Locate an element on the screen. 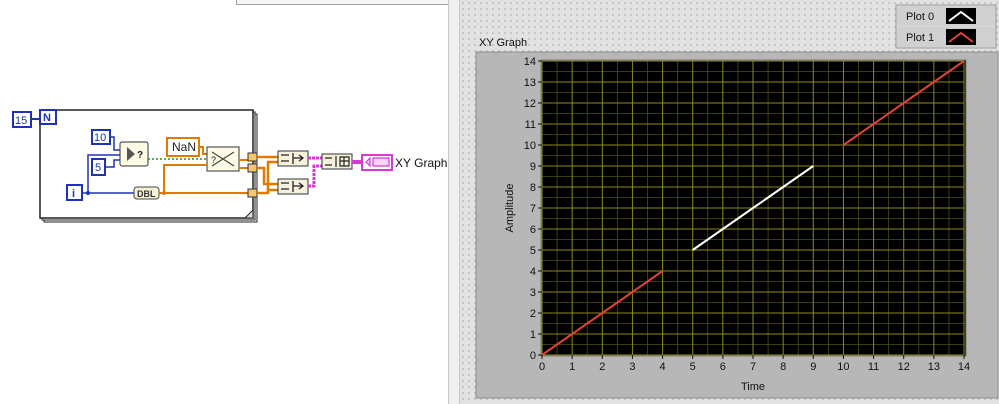 The width and height of the screenshot is (999, 404). pane-divider is located at coordinates (454, 202).